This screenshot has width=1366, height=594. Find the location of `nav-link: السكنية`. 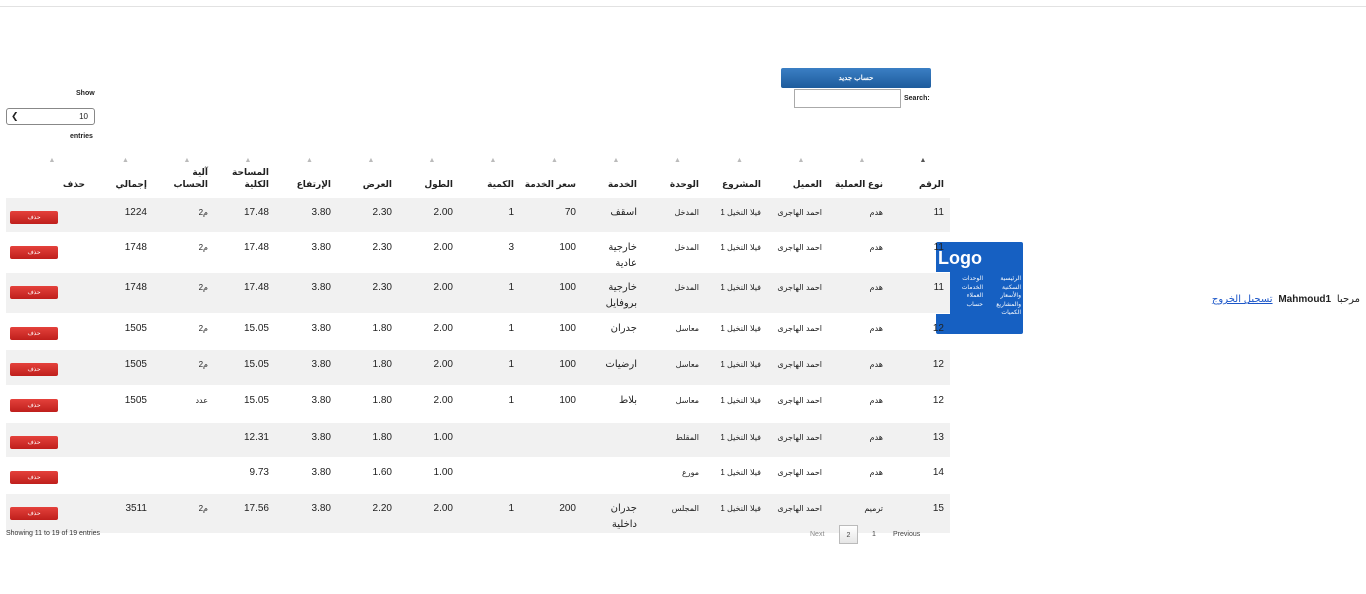

nav-link: السكنية is located at coordinates (1003, 288).